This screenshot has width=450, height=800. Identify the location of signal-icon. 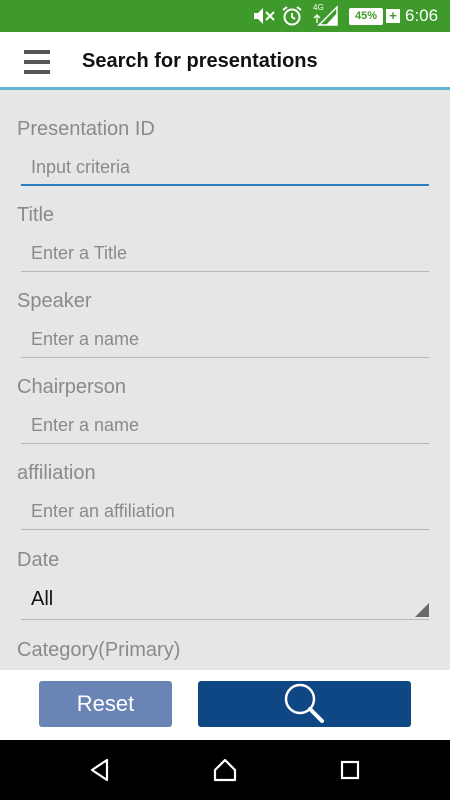
(326, 16).